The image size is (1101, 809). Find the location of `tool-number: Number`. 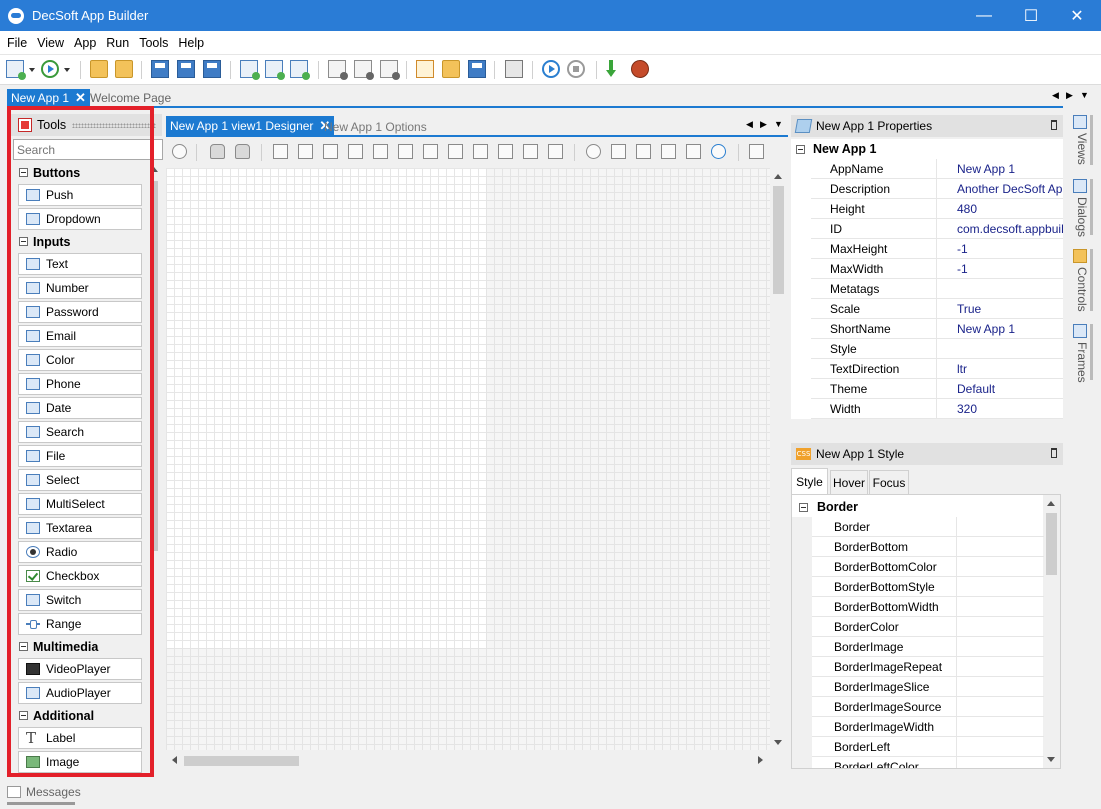

tool-number: Number is located at coordinates (80, 288).